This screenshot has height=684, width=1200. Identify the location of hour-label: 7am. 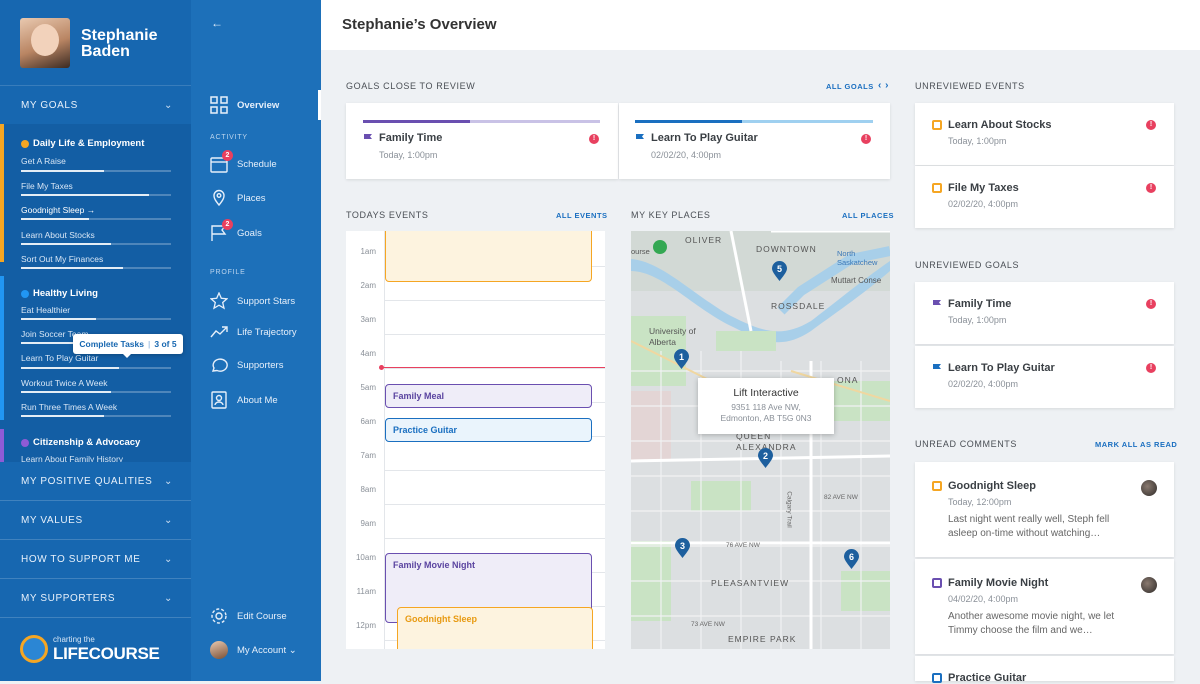
(368, 455).